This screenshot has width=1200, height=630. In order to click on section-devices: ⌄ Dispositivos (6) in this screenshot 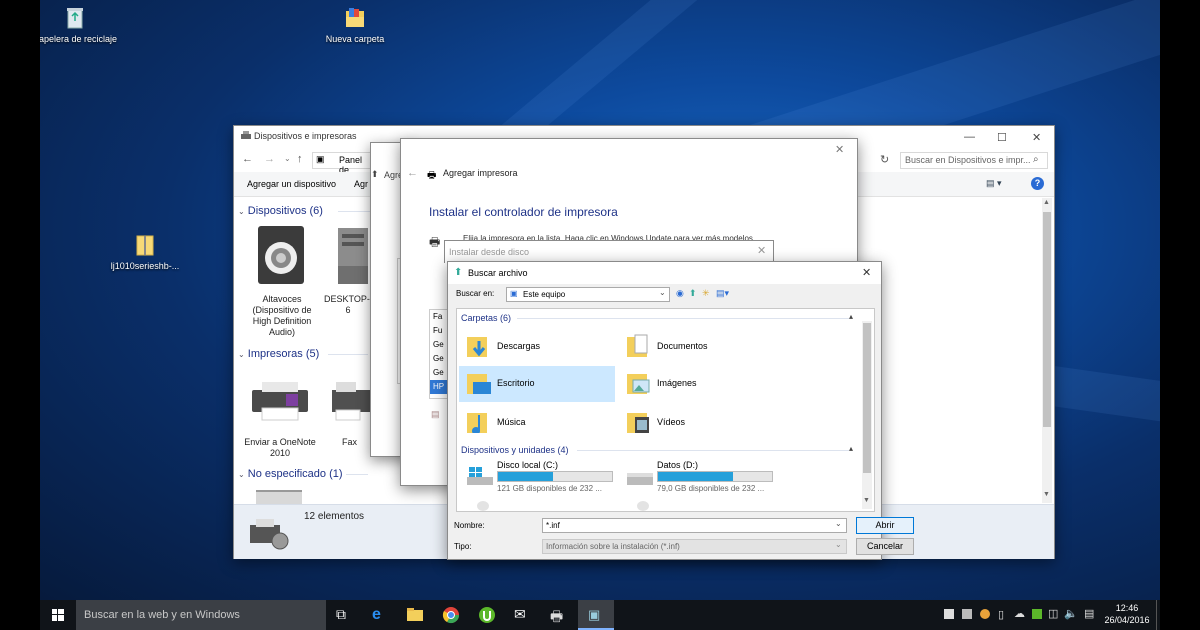, I will do `click(280, 211)`.